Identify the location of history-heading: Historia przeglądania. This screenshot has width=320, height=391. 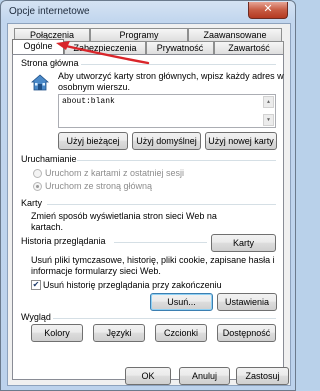
(63, 241).